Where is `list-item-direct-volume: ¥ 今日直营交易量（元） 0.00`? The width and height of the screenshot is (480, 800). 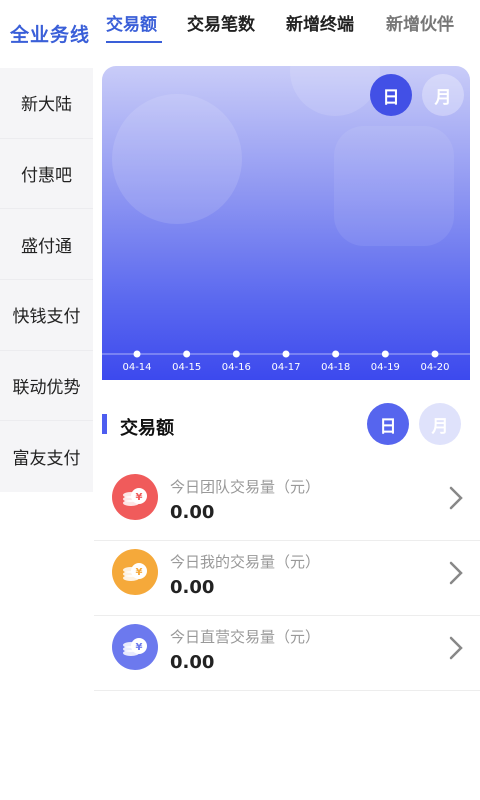 list-item-direct-volume: ¥ 今日直营交易量（元） 0.00 is located at coordinates (287, 653).